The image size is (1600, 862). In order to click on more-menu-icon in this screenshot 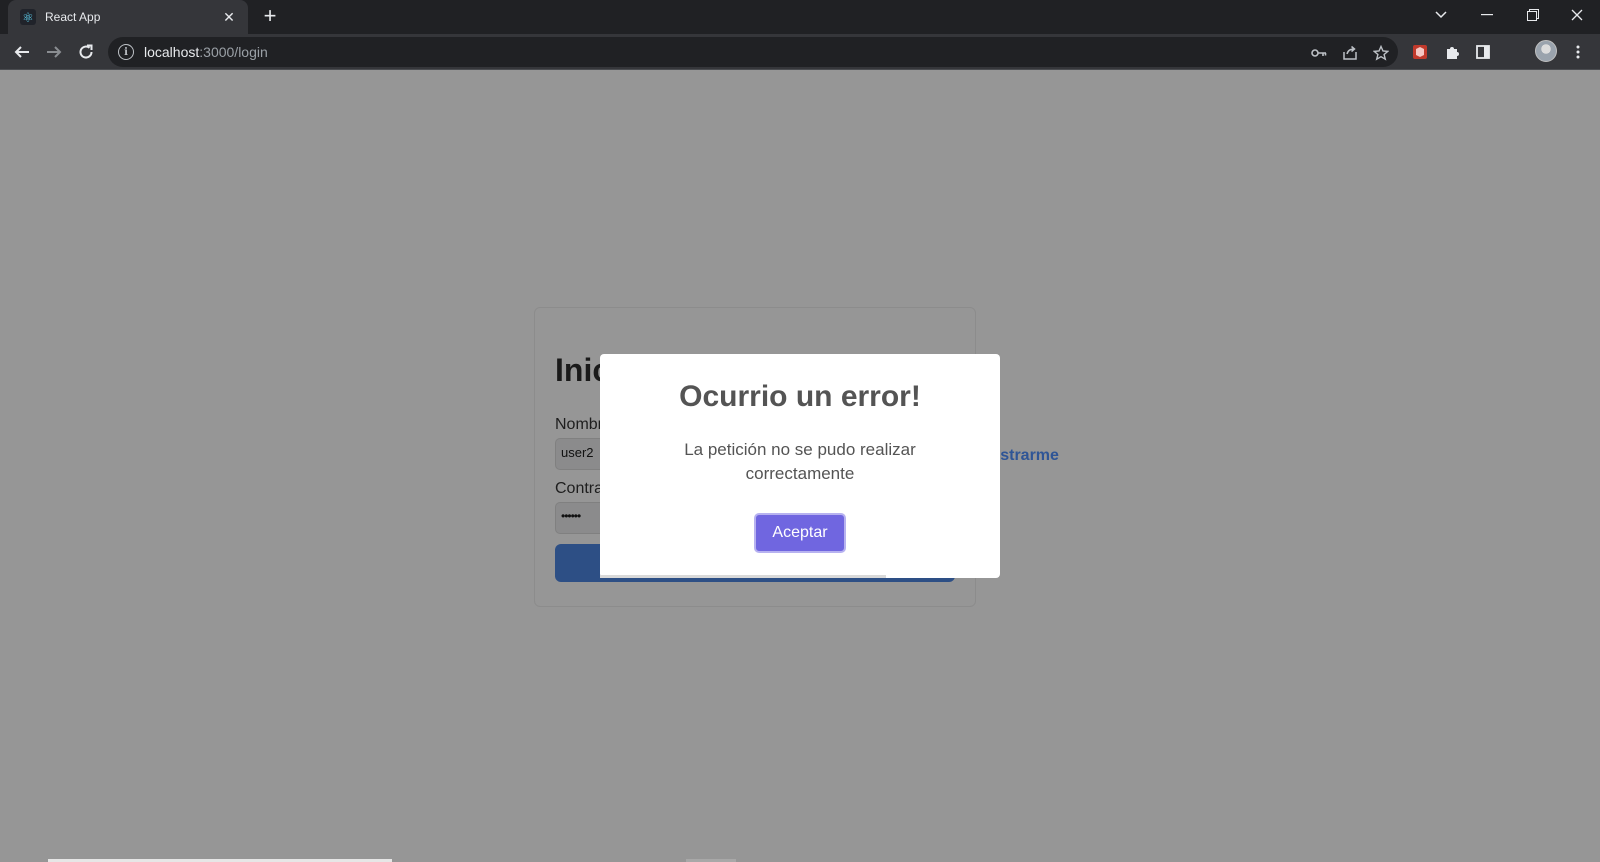, I will do `click(1578, 52)`.